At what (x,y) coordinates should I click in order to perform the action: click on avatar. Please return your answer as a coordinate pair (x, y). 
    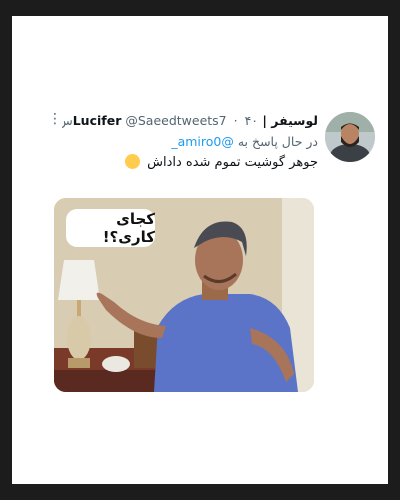
    Looking at the image, I should click on (350, 137).